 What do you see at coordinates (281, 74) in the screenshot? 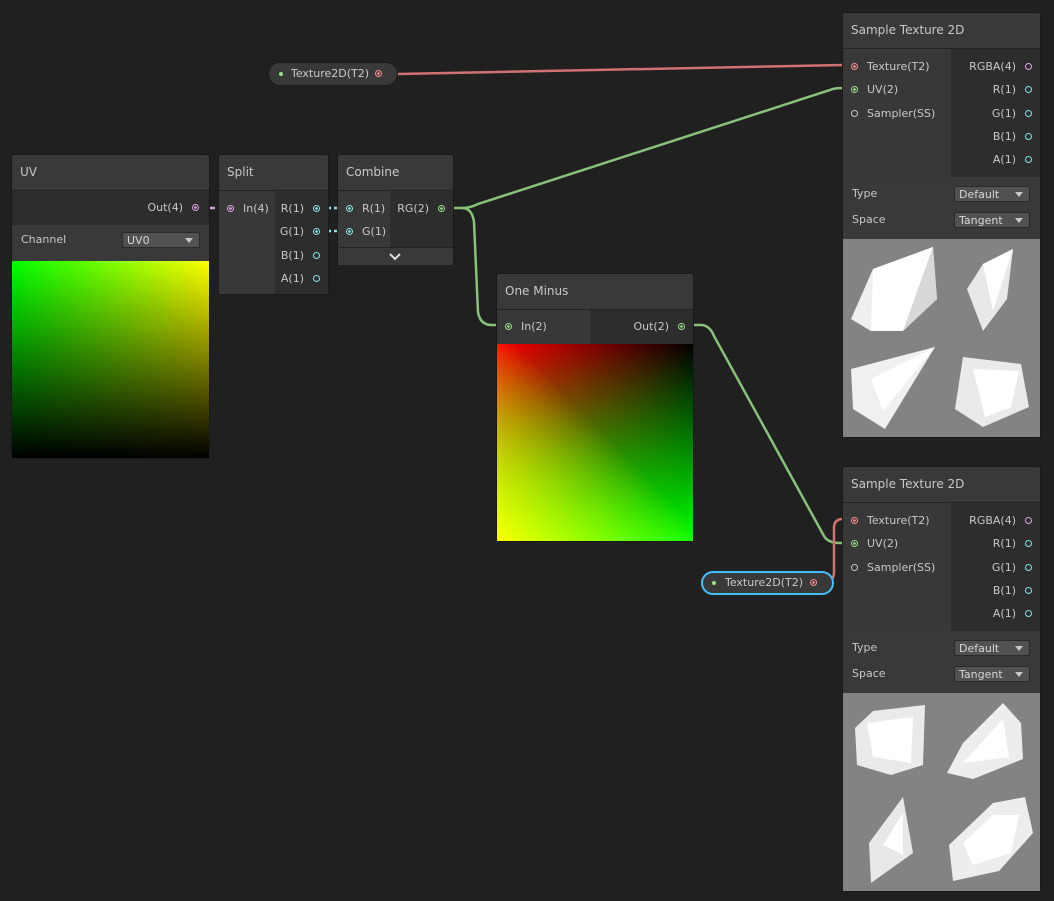
I see `connected-indicator-icon` at bounding box center [281, 74].